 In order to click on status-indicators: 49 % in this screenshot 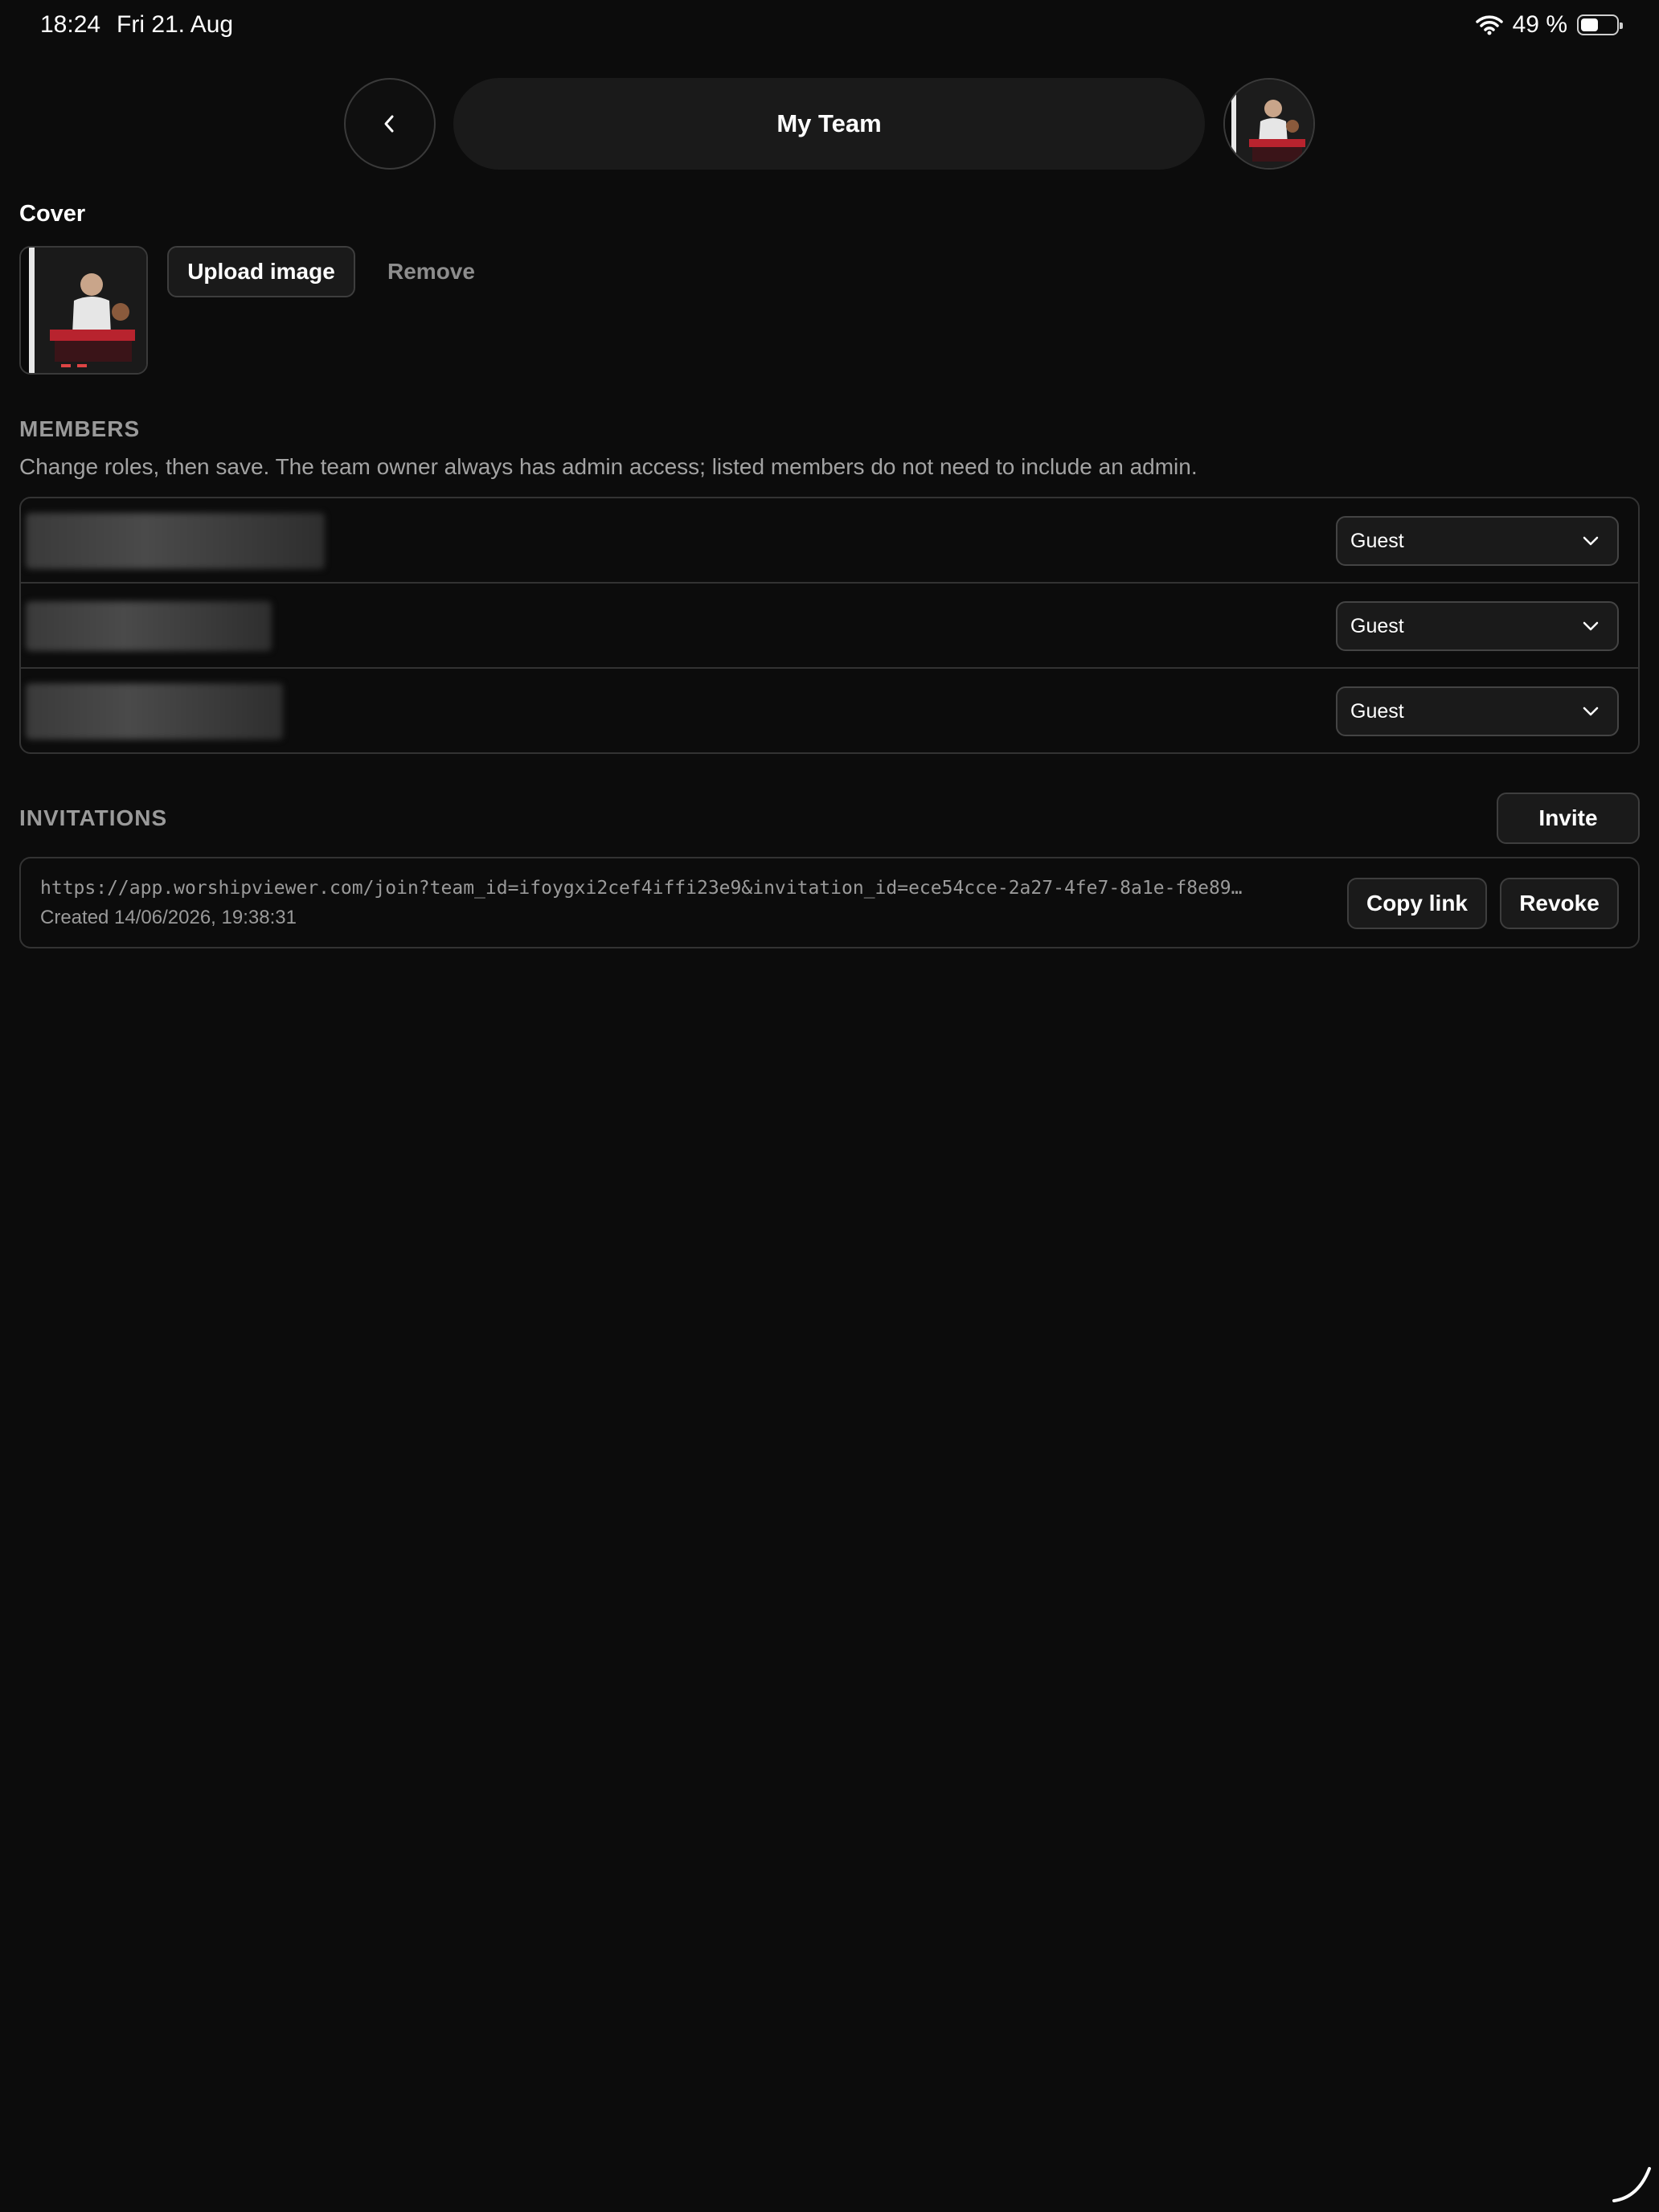, I will do `click(1549, 25)`.